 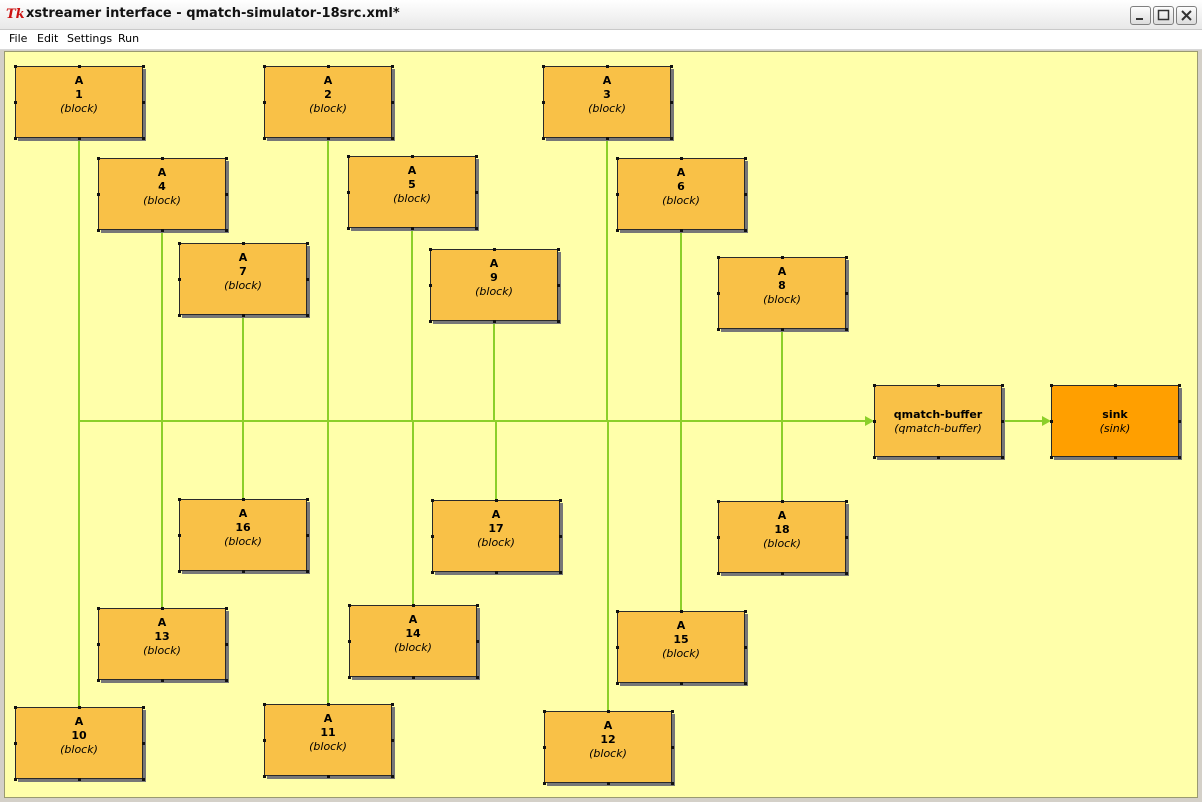 I want to click on maximize-button, so click(x=1163, y=15).